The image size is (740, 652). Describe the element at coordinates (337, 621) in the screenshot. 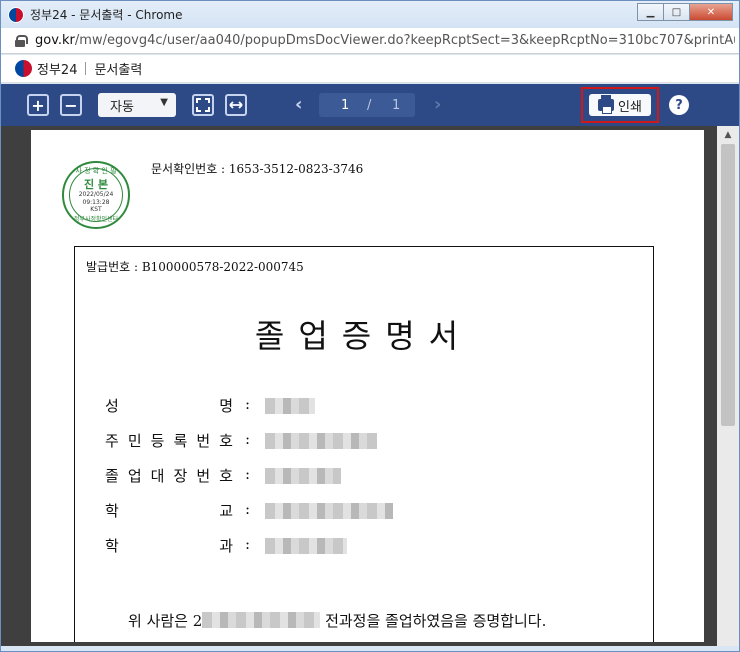

I see `certification-statement: 위 사람은 2 전과정을 졸업하였음을 증명합니다.` at that location.